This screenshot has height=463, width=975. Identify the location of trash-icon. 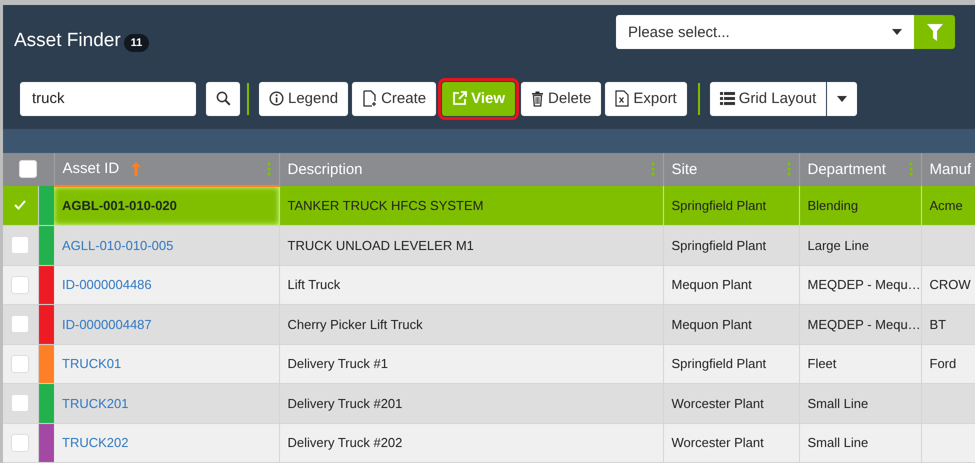
(537, 98).